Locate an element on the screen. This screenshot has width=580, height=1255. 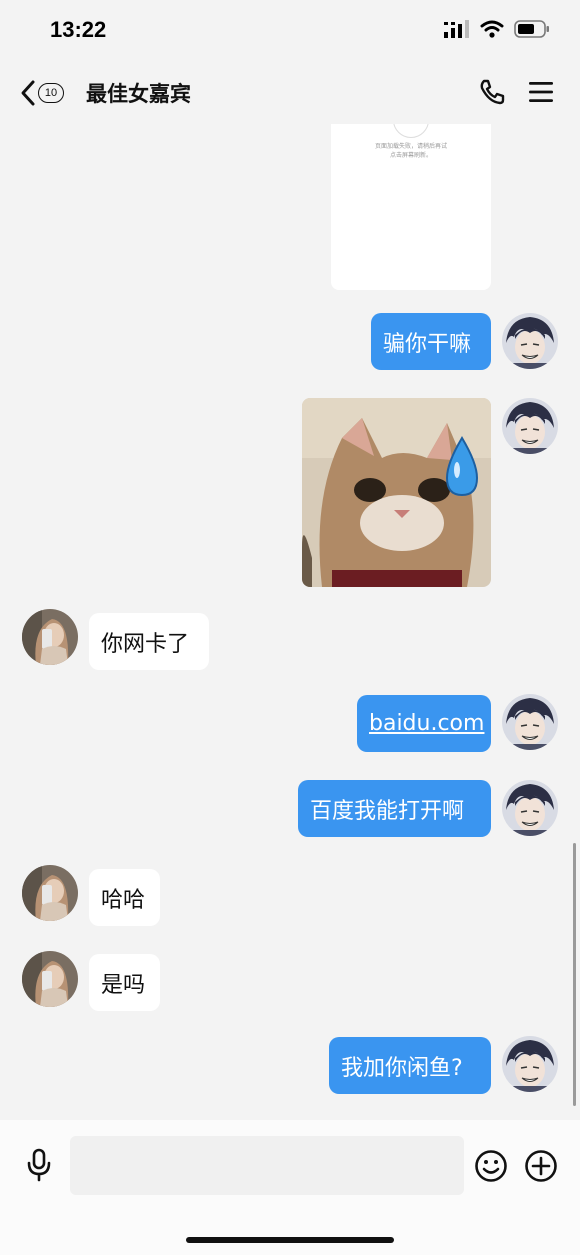
preview-line: 点击屏幕刷新。 is located at coordinates (410, 155).